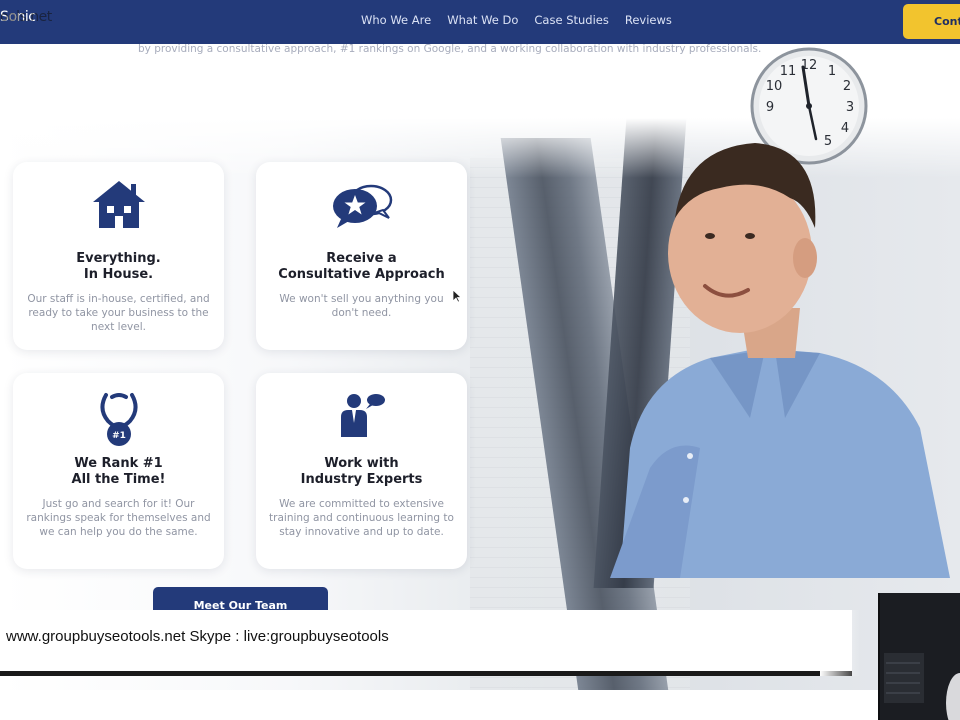  Describe the element at coordinates (361, 463) in the screenshot. I see `card-title-line: Work with` at that location.